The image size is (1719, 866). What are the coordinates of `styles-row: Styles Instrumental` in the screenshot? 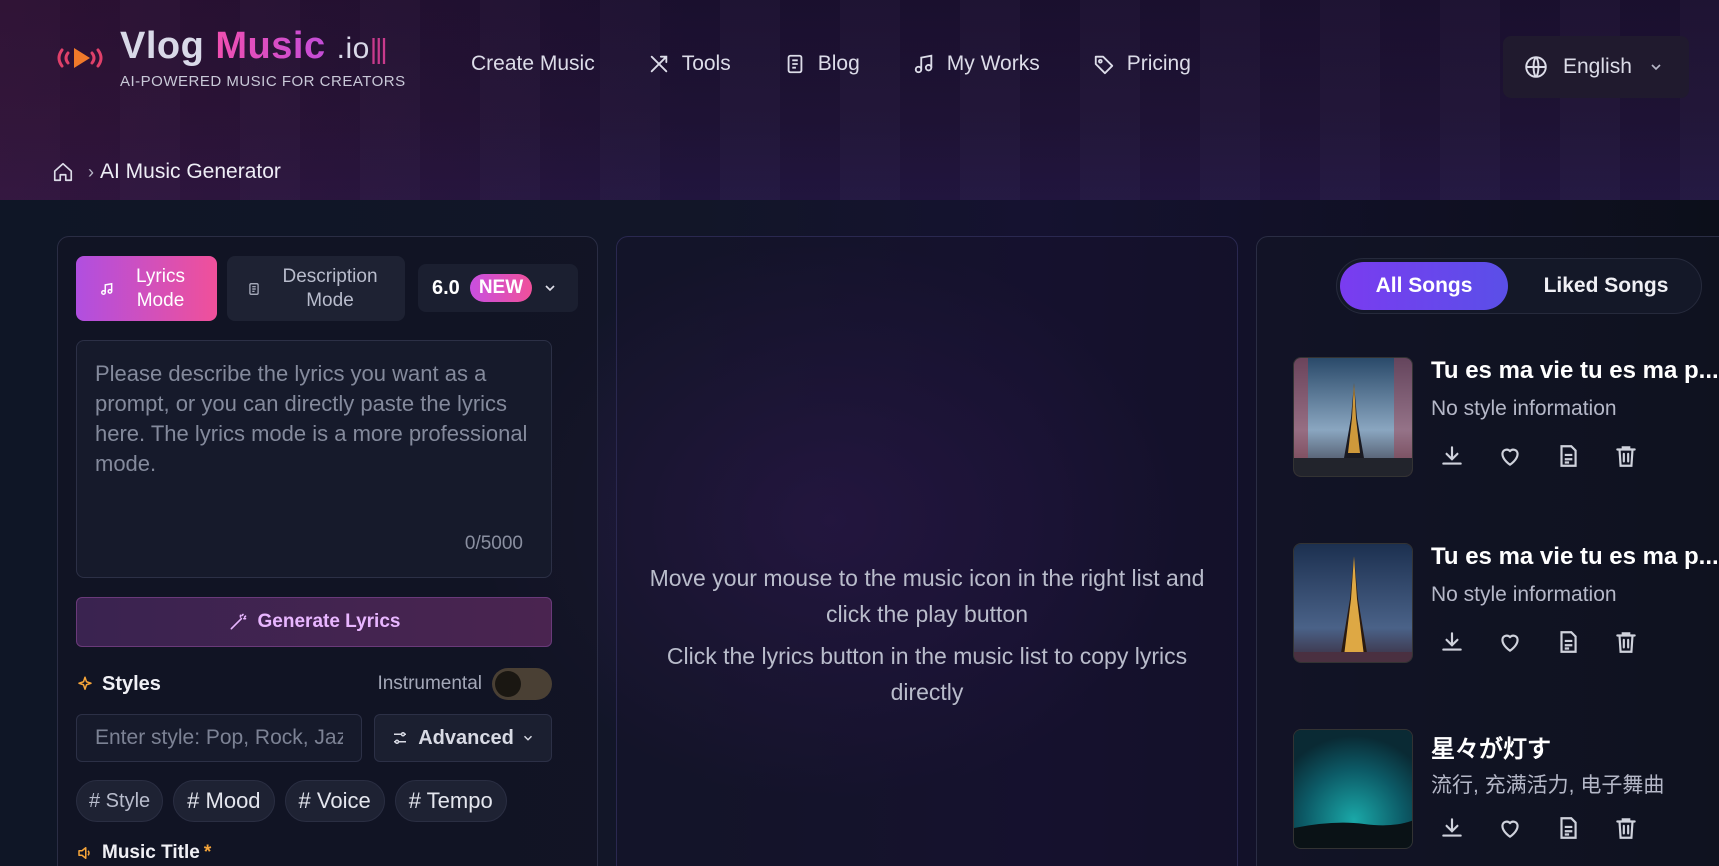 It's located at (314, 684).